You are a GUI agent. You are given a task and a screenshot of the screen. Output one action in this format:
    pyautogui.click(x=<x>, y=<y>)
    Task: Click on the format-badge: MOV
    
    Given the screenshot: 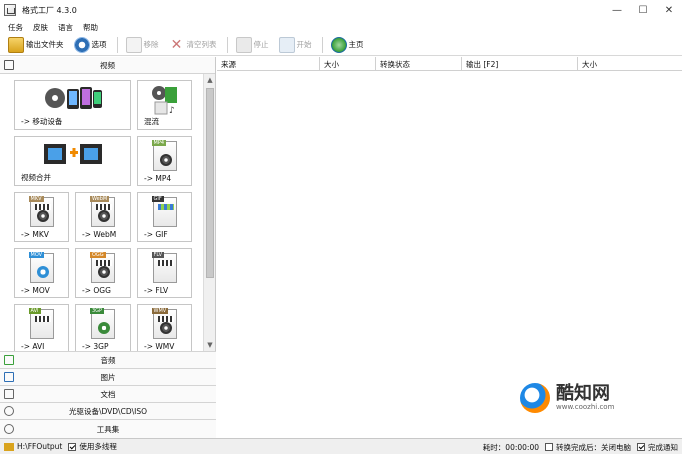 What is the action you would take?
    pyautogui.click(x=36, y=255)
    